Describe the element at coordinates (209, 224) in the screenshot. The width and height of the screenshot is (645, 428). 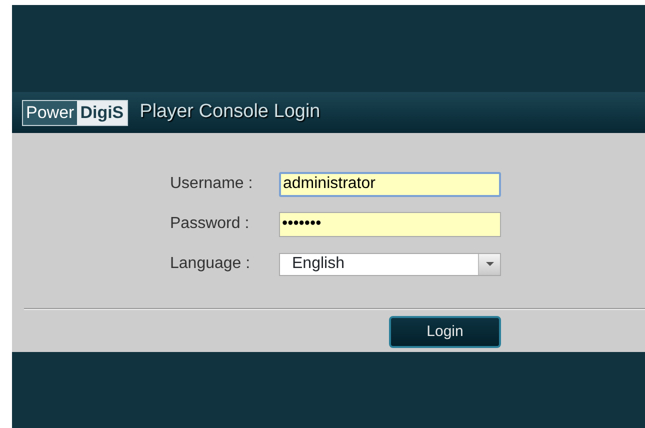
I see `field-label: Password :` at that location.